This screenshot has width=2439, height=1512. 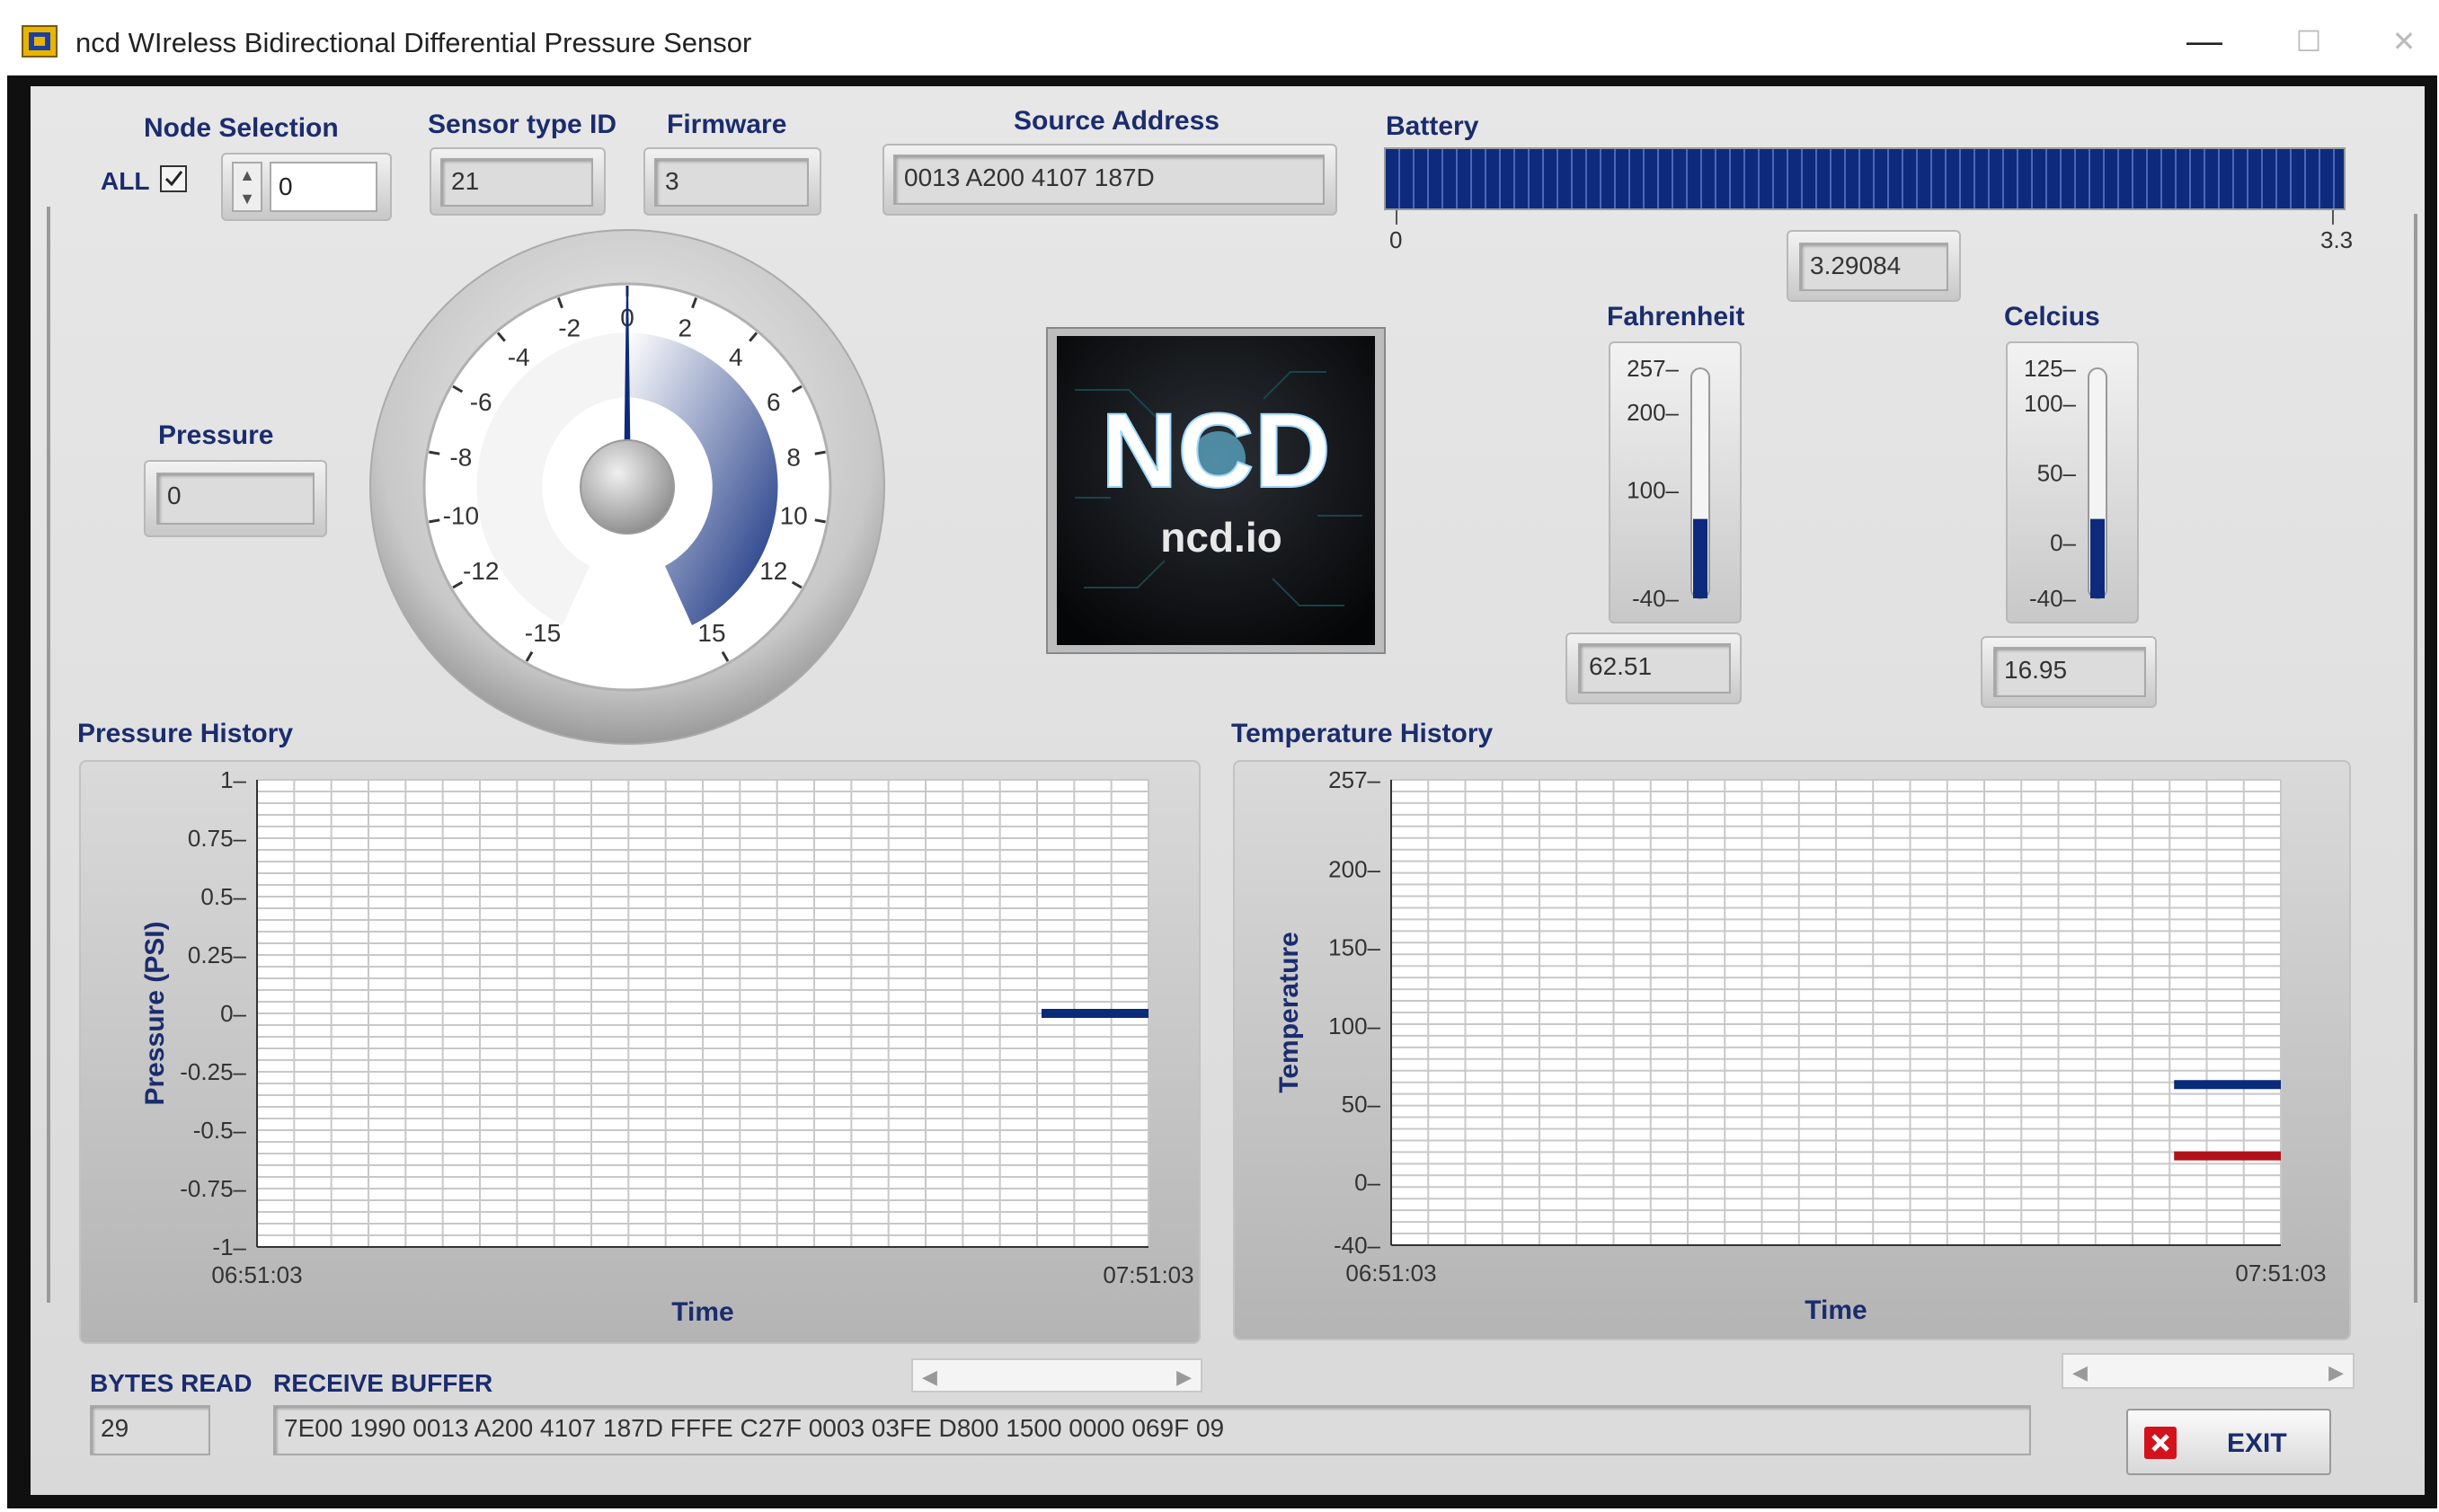 I want to click on y-tick-label: -0.25–, so click(x=213, y=1072).